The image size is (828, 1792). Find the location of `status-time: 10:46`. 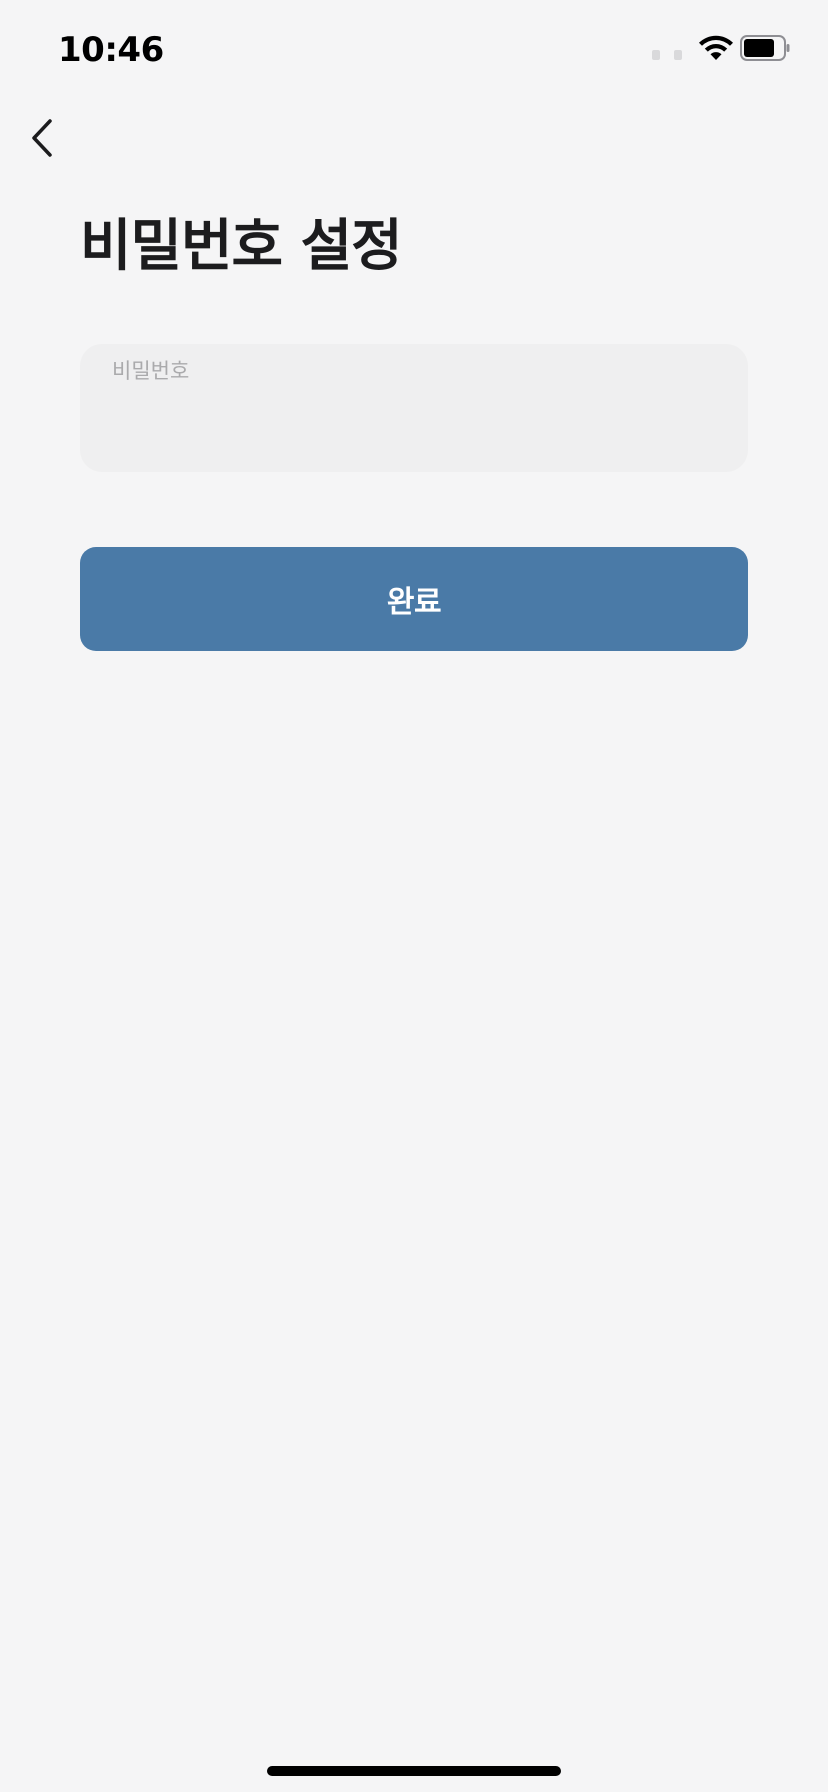

status-time: 10:46 is located at coordinates (111, 50).